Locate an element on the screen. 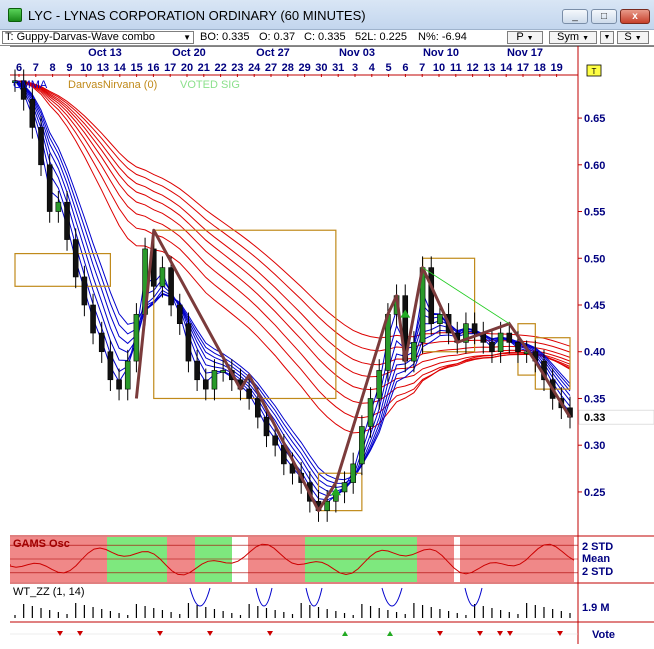  study-dropdown: T: Guppy-Darvas-Wave combo ▼ is located at coordinates (98, 37).